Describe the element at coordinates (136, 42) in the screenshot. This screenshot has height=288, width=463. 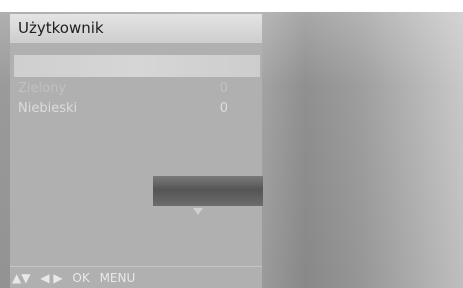
I see `title-divider` at that location.